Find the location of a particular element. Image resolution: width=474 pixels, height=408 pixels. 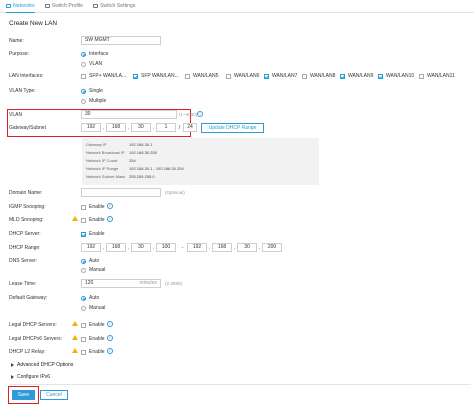

tab-switch-profile-label: Switch Profile is located at coordinates (67, 6).